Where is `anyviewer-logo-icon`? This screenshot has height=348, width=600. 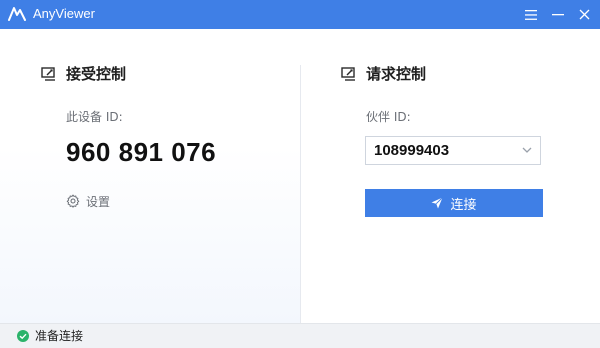 anyviewer-logo-icon is located at coordinates (17, 14).